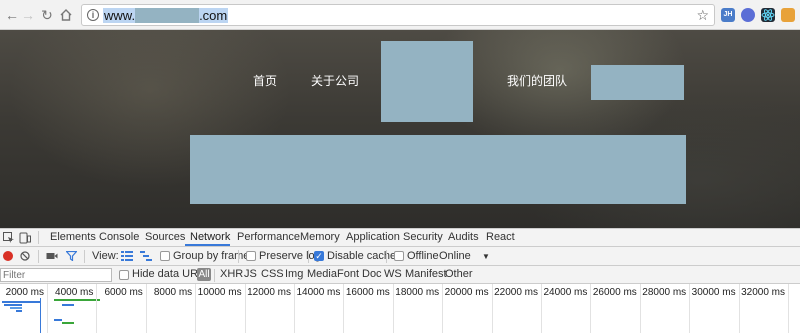  I want to click on nav-about-link: 关于公司, so click(335, 81).